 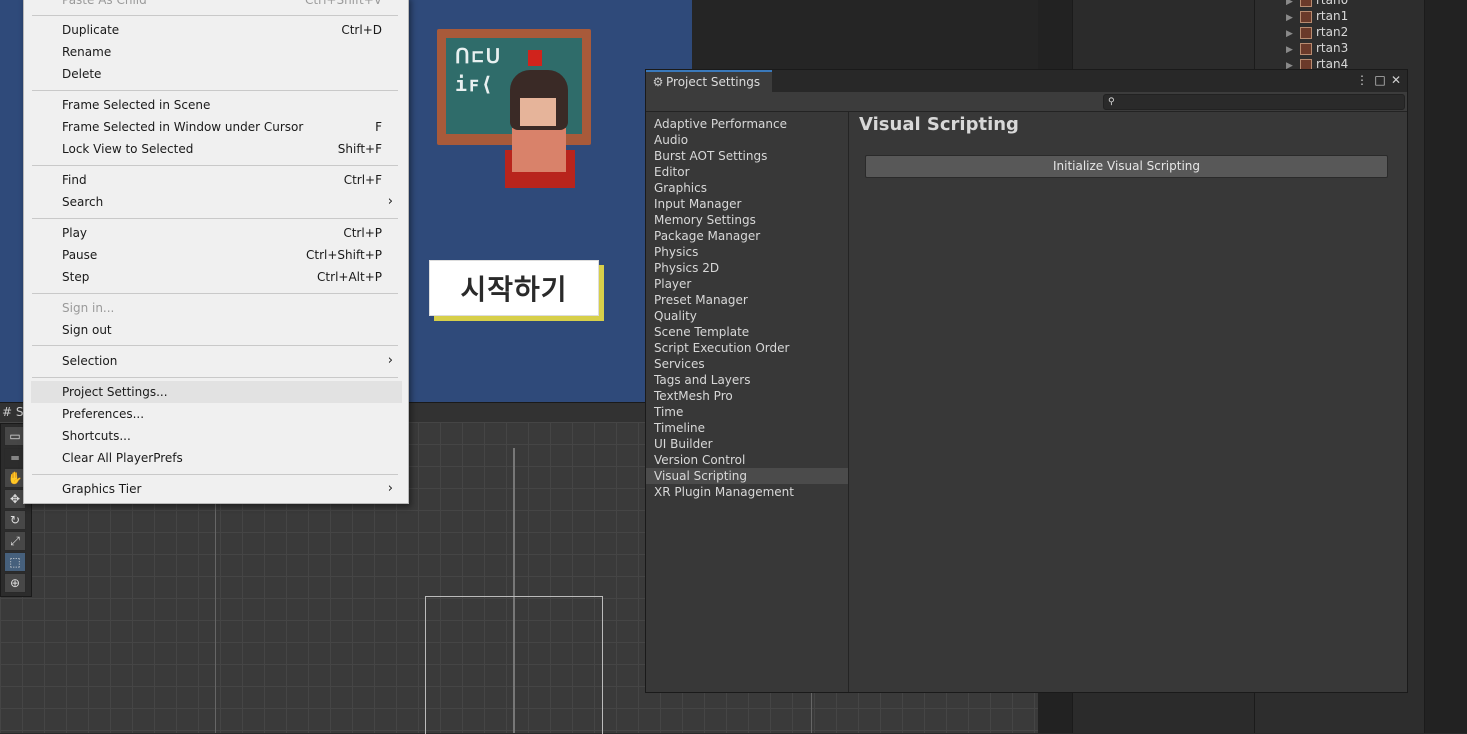 I want to click on category-scene-template: Scene Template, so click(x=747, y=332).